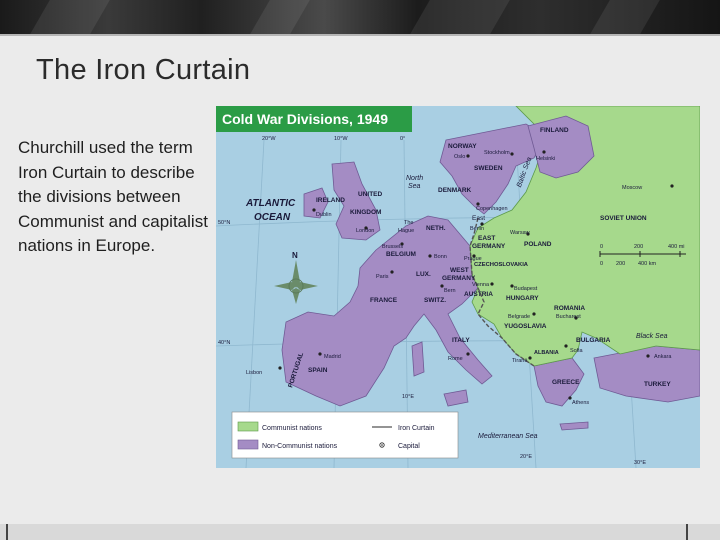 Image resolution: width=720 pixels, height=540 pixels. Describe the element at coordinates (538, 244) in the screenshot. I see `country-label: POLAND` at that location.